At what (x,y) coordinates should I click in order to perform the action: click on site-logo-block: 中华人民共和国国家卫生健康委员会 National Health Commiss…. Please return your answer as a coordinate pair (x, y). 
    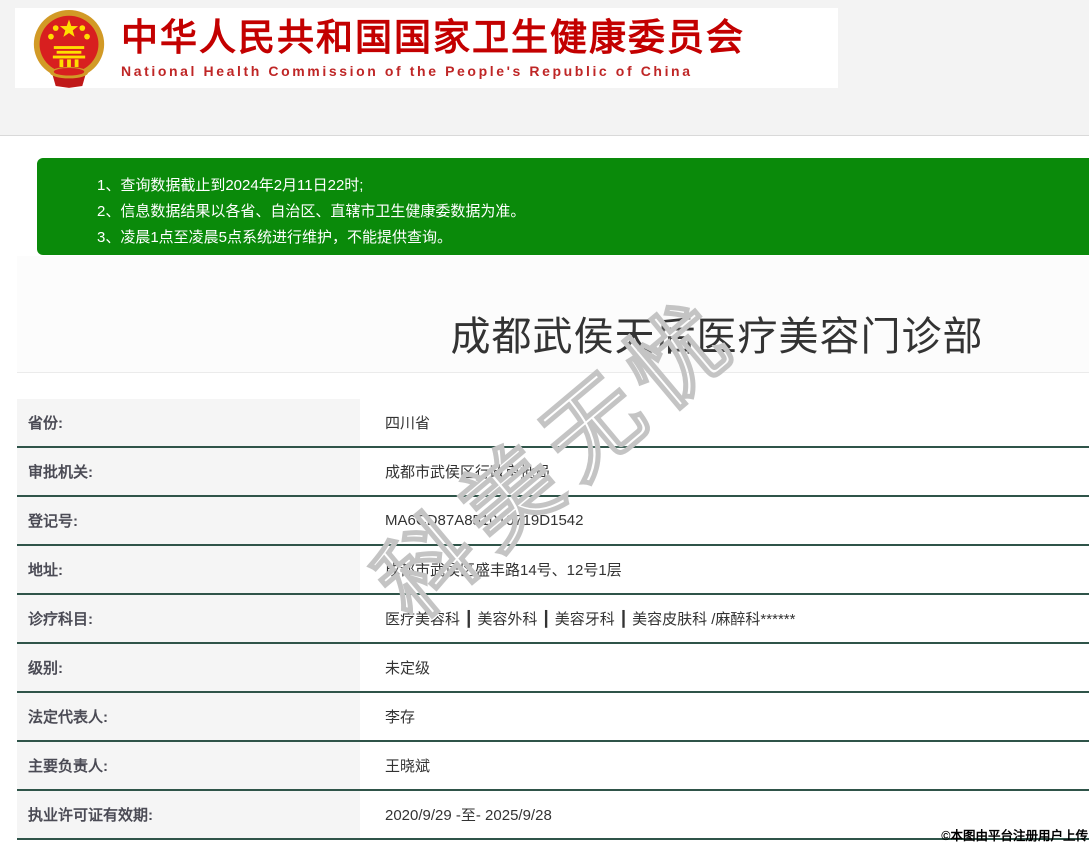
    Looking at the image, I should click on (426, 48).